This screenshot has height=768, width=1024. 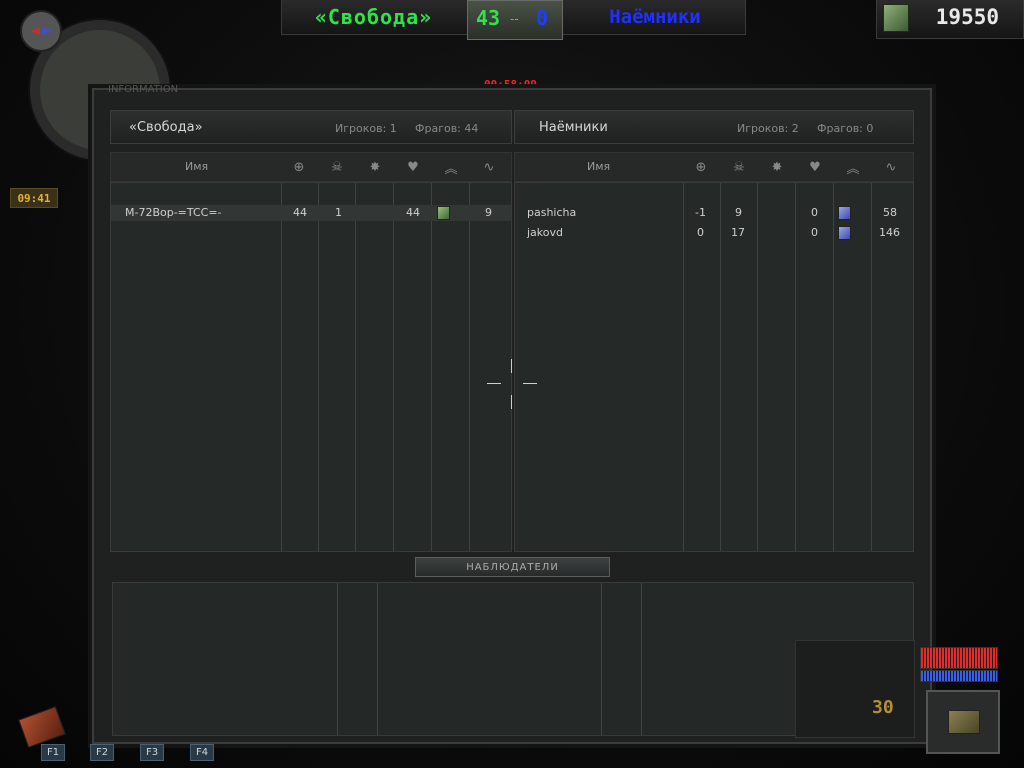 What do you see at coordinates (883, 707) in the screenshot?
I see `ammo-count: 30` at bounding box center [883, 707].